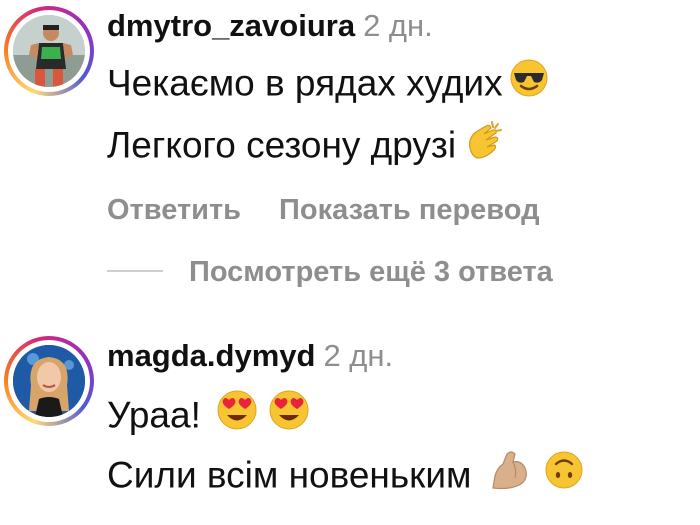 This screenshot has width=700, height=525. I want to click on replies-divider, so click(135, 271).